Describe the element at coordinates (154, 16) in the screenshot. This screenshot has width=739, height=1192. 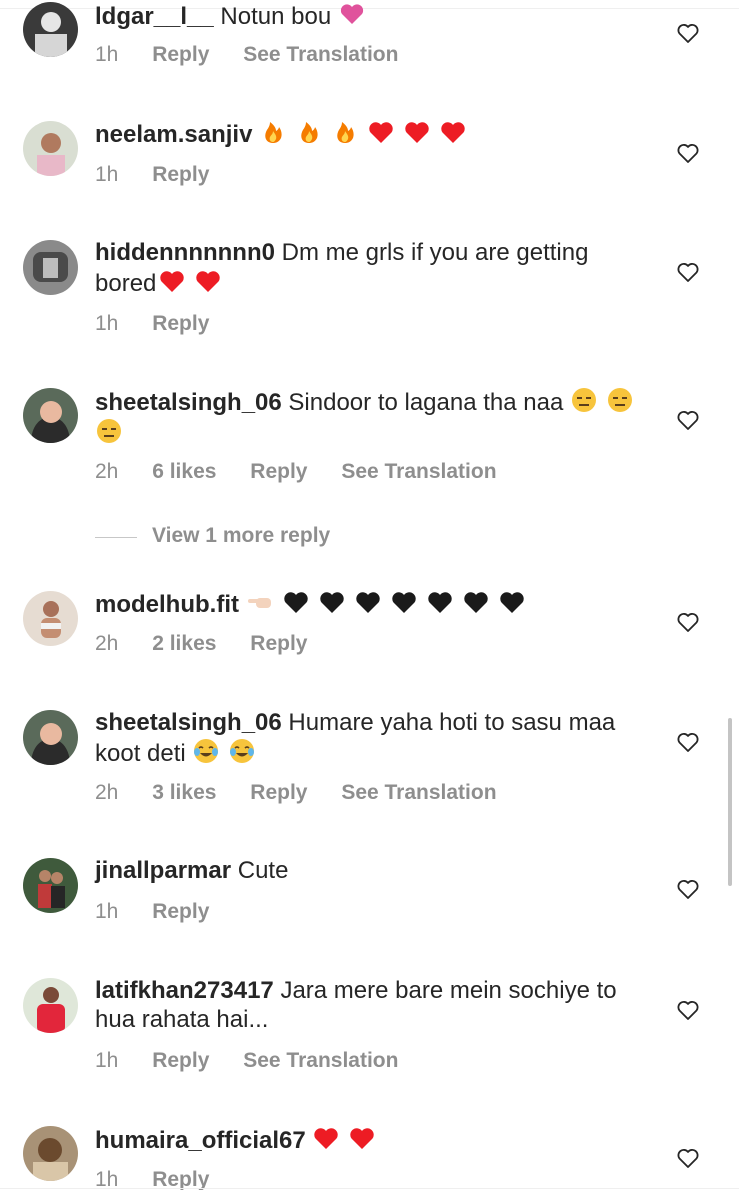
I see `comment-username: ldgar__l__` at that location.